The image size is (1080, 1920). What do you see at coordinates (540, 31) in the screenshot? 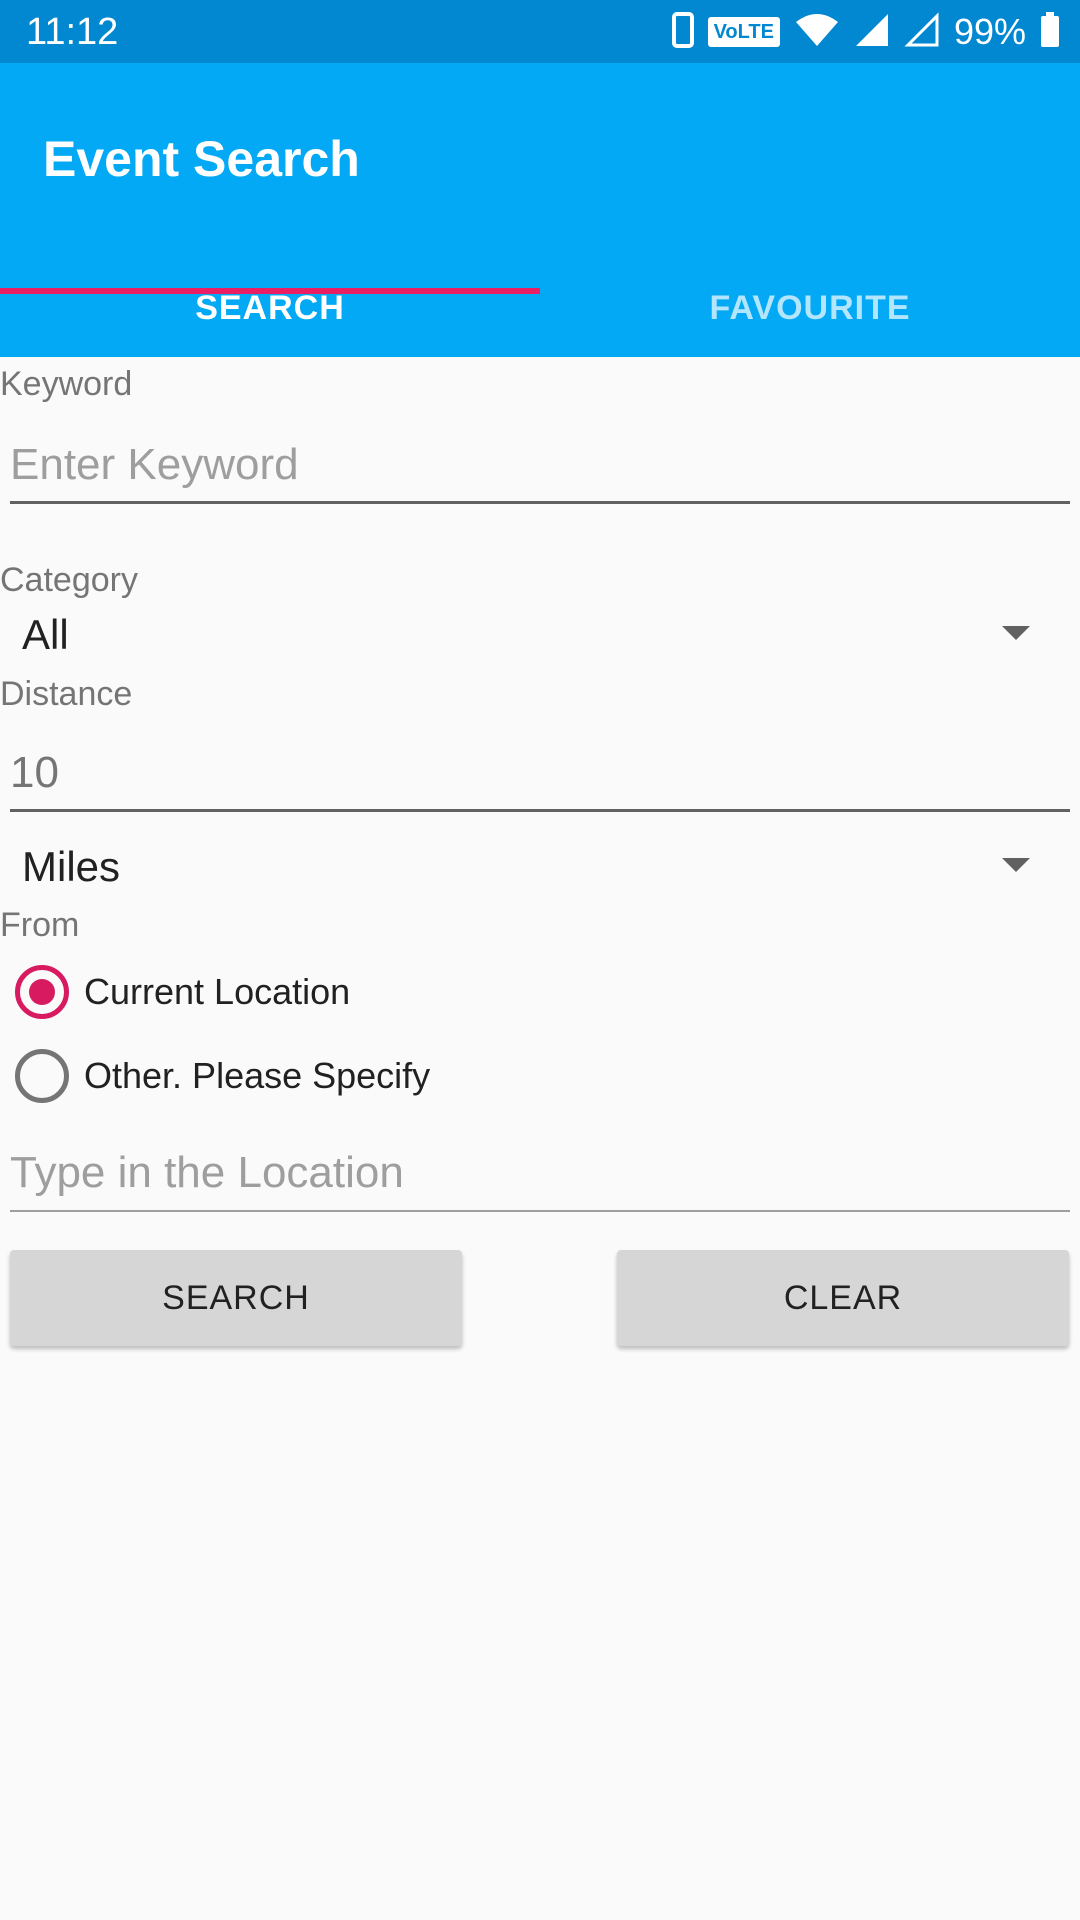
I see `status-bar: 11:12 VoLTE 99%` at bounding box center [540, 31].